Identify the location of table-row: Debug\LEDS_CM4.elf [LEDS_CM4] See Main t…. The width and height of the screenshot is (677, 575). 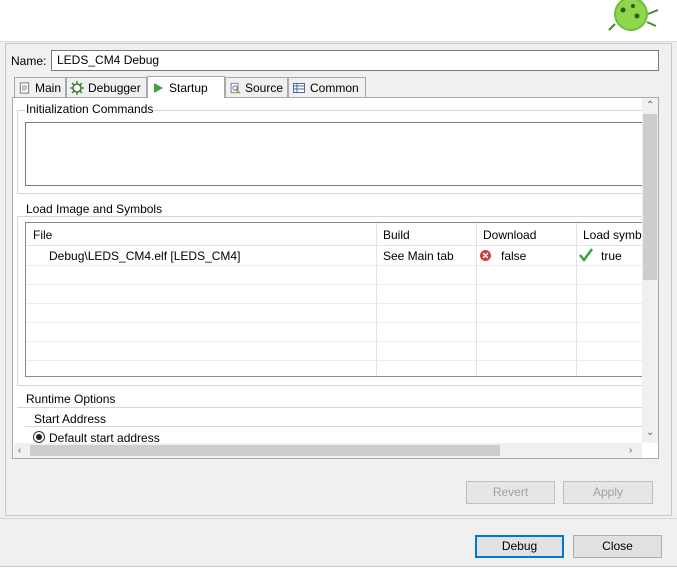
(334, 255).